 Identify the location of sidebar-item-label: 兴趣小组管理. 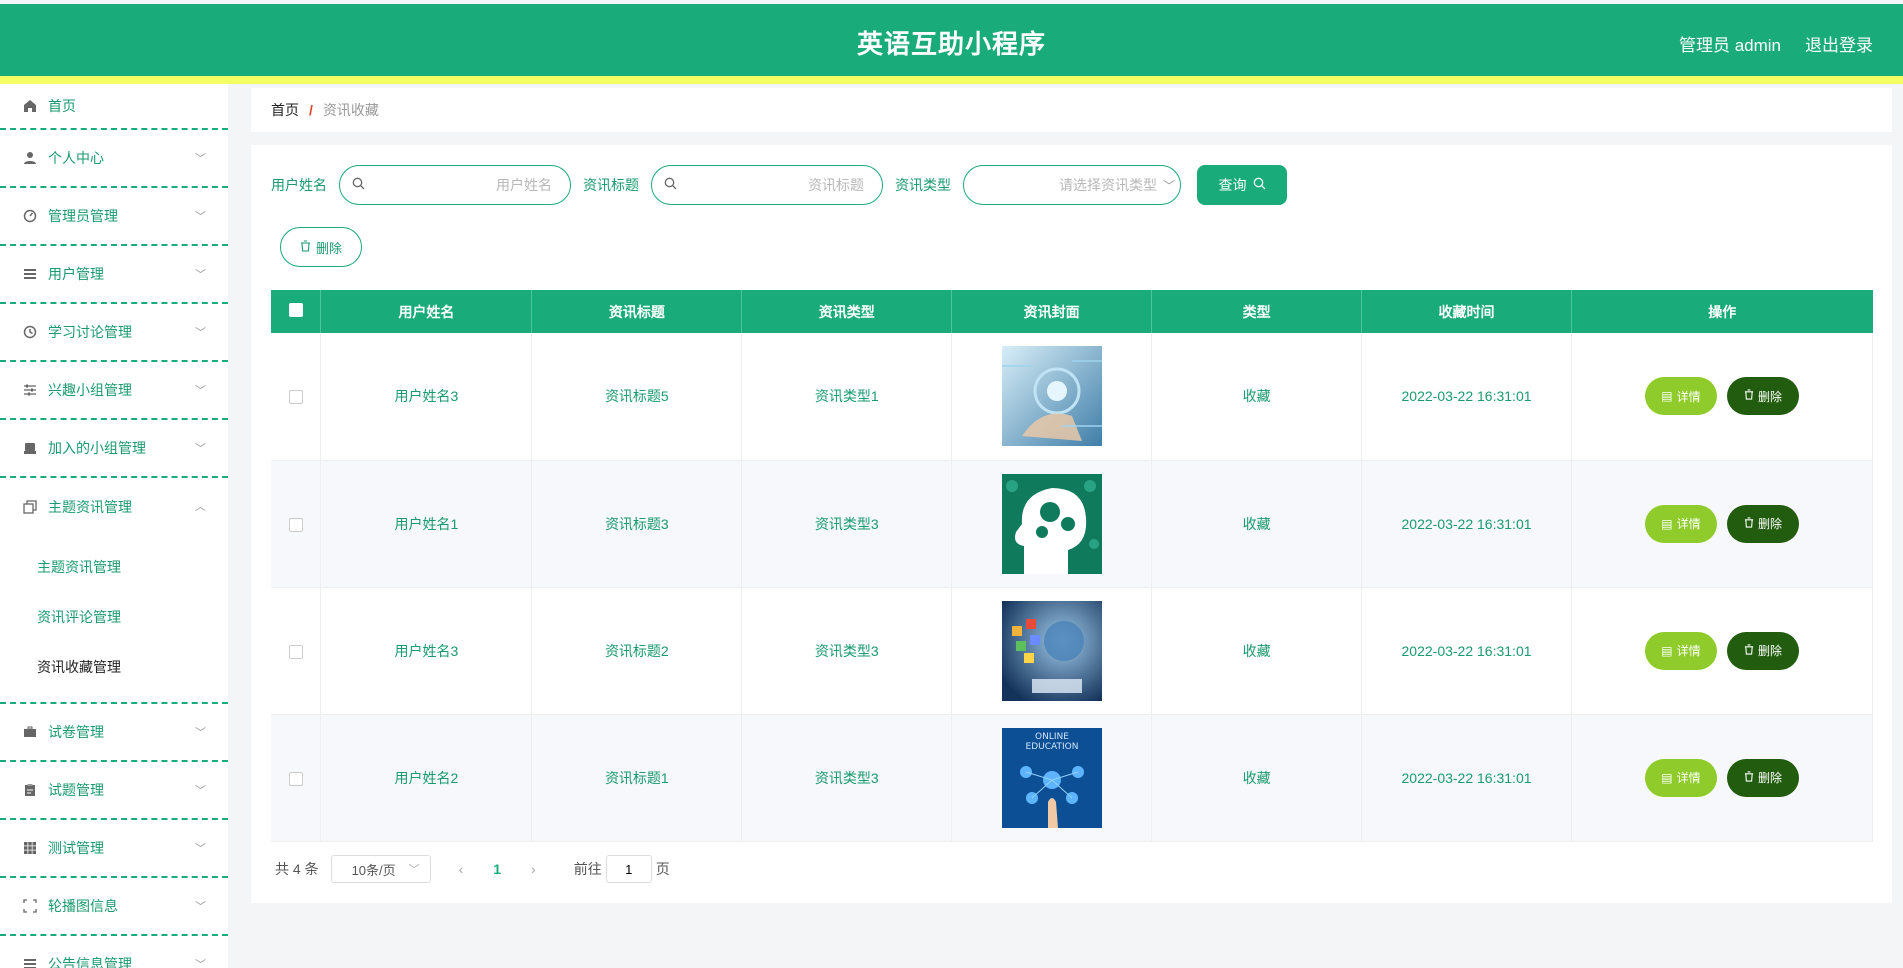
(90, 390).